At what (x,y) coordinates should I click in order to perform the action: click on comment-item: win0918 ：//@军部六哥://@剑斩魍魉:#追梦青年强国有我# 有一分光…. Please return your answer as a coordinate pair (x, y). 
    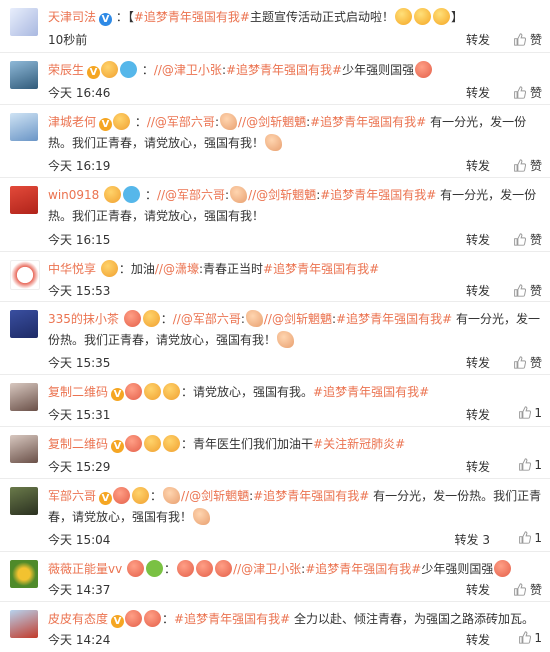
    Looking at the image, I should click on (275, 215).